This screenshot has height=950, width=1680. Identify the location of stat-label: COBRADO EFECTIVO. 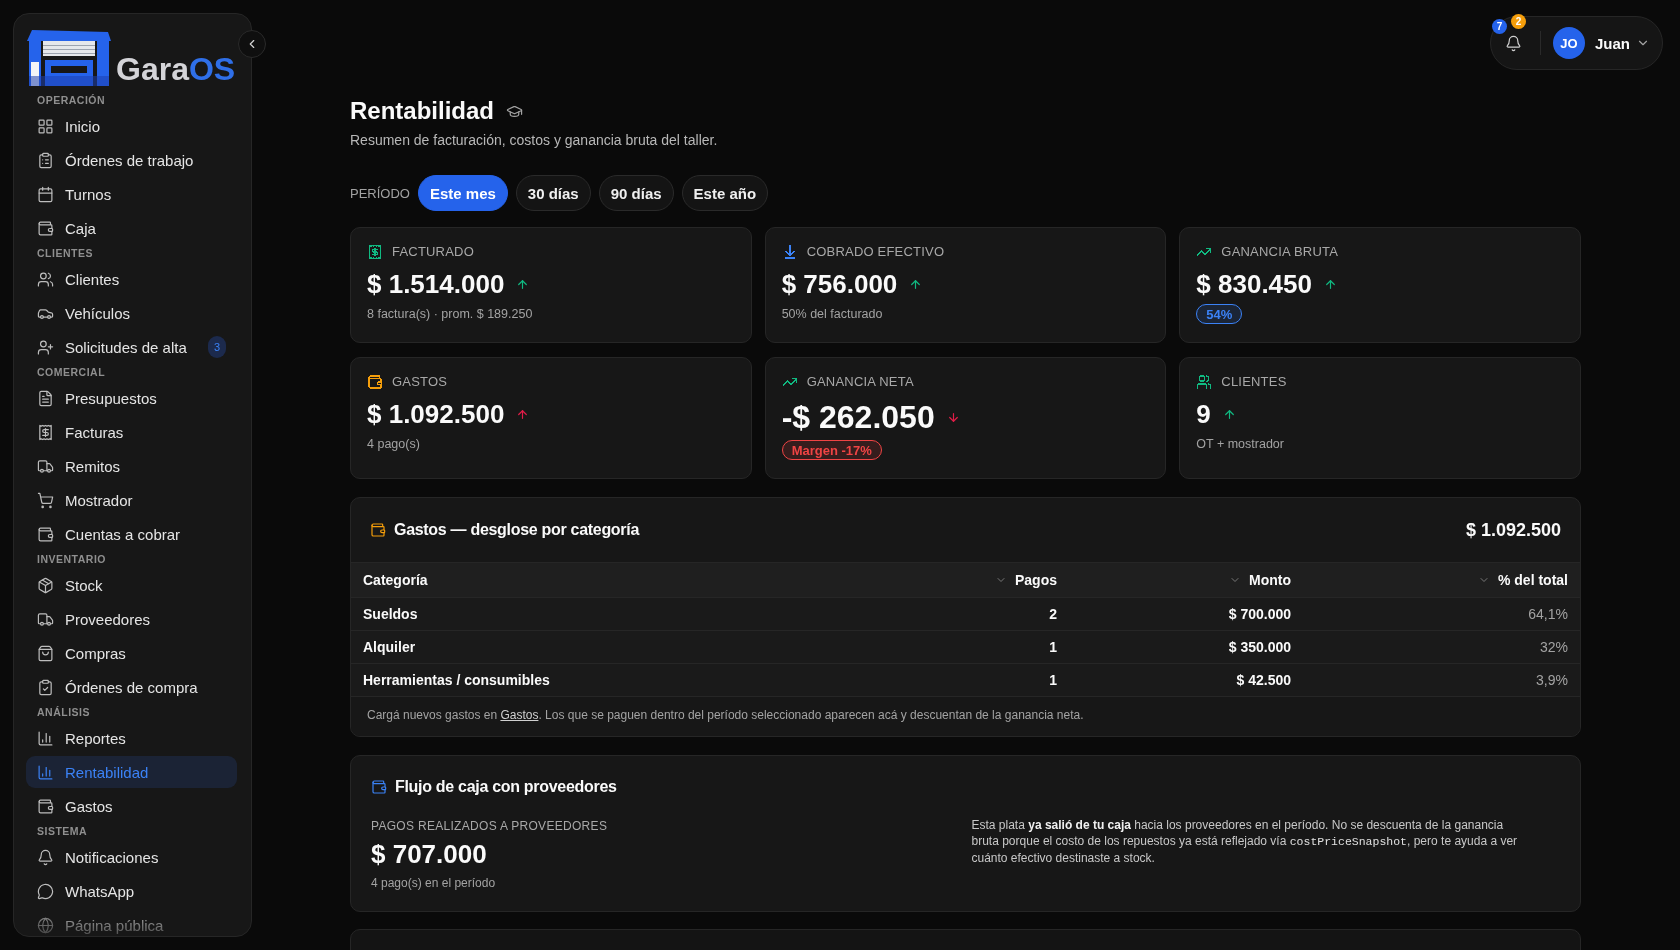
(875, 252).